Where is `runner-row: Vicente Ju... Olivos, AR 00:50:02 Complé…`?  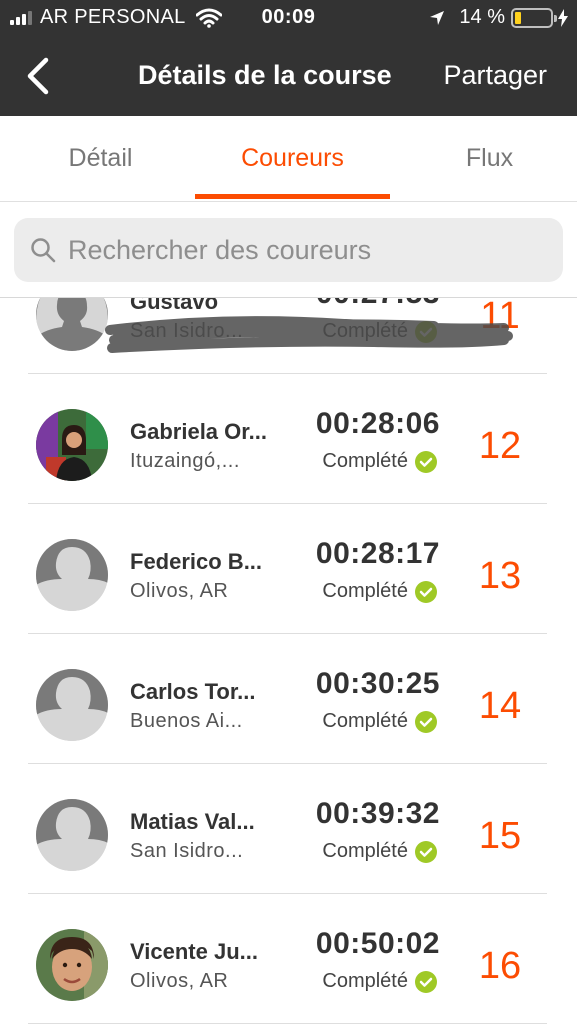 runner-row: Vicente Ju... Olivos, AR 00:50:02 Complé… is located at coordinates (288, 959).